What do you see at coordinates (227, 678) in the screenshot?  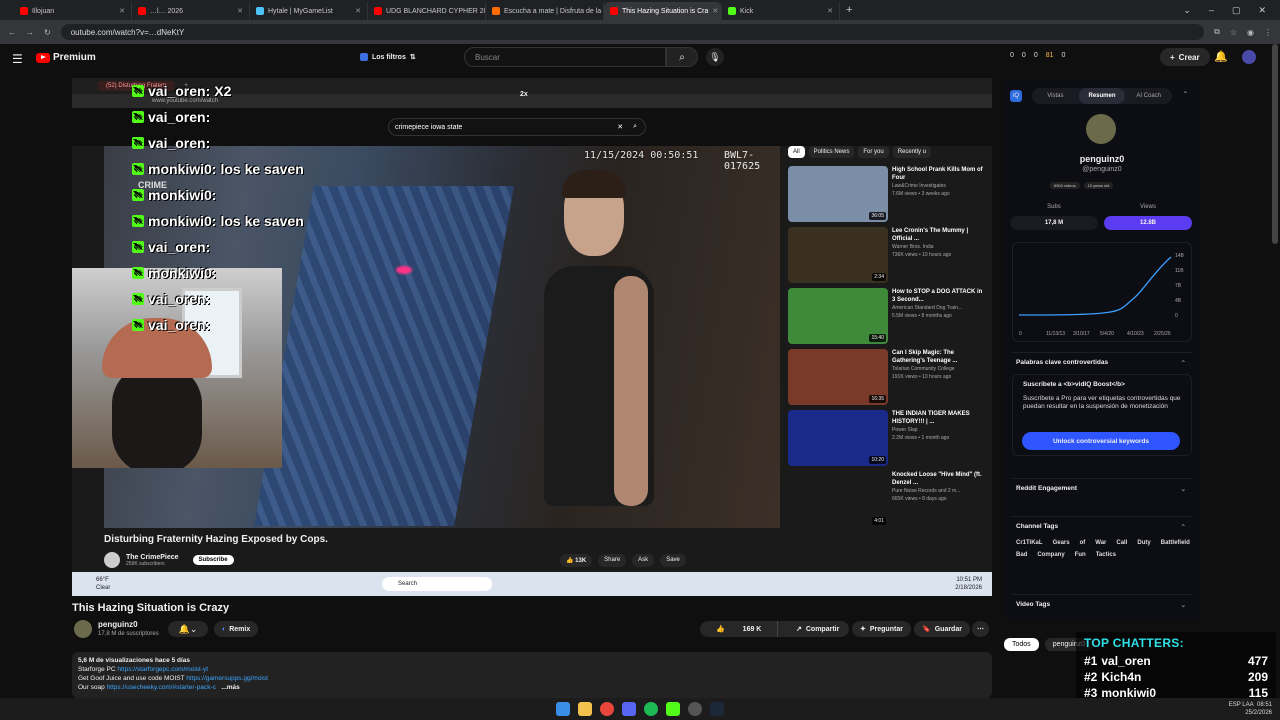 I see `desc-link-2: https://gamersupps.gg/moist` at bounding box center [227, 678].